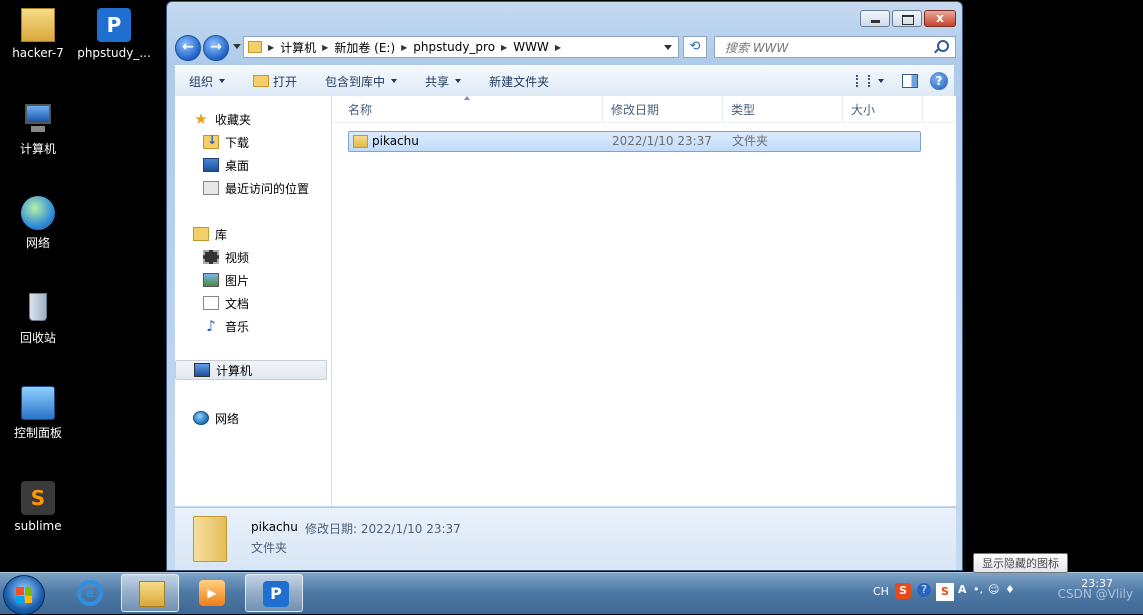 The height and width of the screenshot is (615, 1143). What do you see at coordinates (37, 149) in the screenshot?
I see `desktop-icon-label: 计算机` at bounding box center [37, 149].